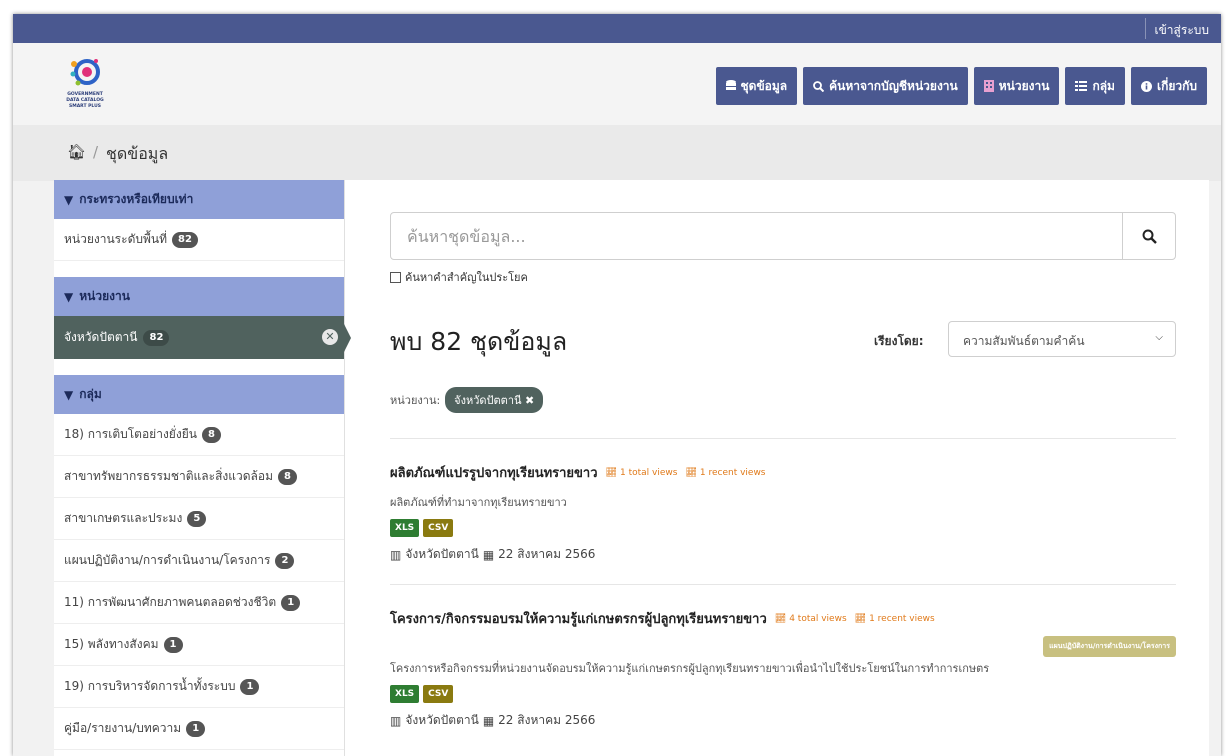 The image size is (1232, 756). I want to click on nav-organizations-button: หน่วยงาน, so click(1016, 86).